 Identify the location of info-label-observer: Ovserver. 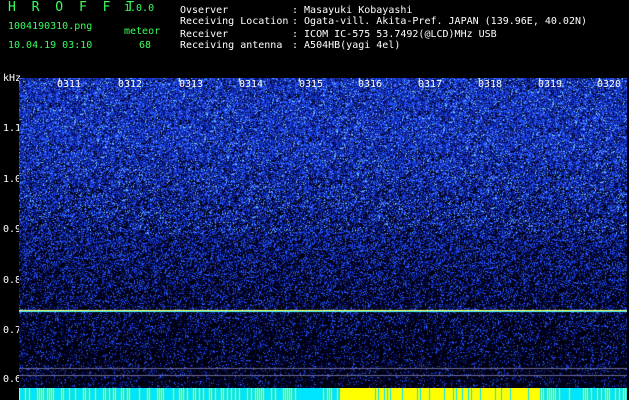
(204, 10).